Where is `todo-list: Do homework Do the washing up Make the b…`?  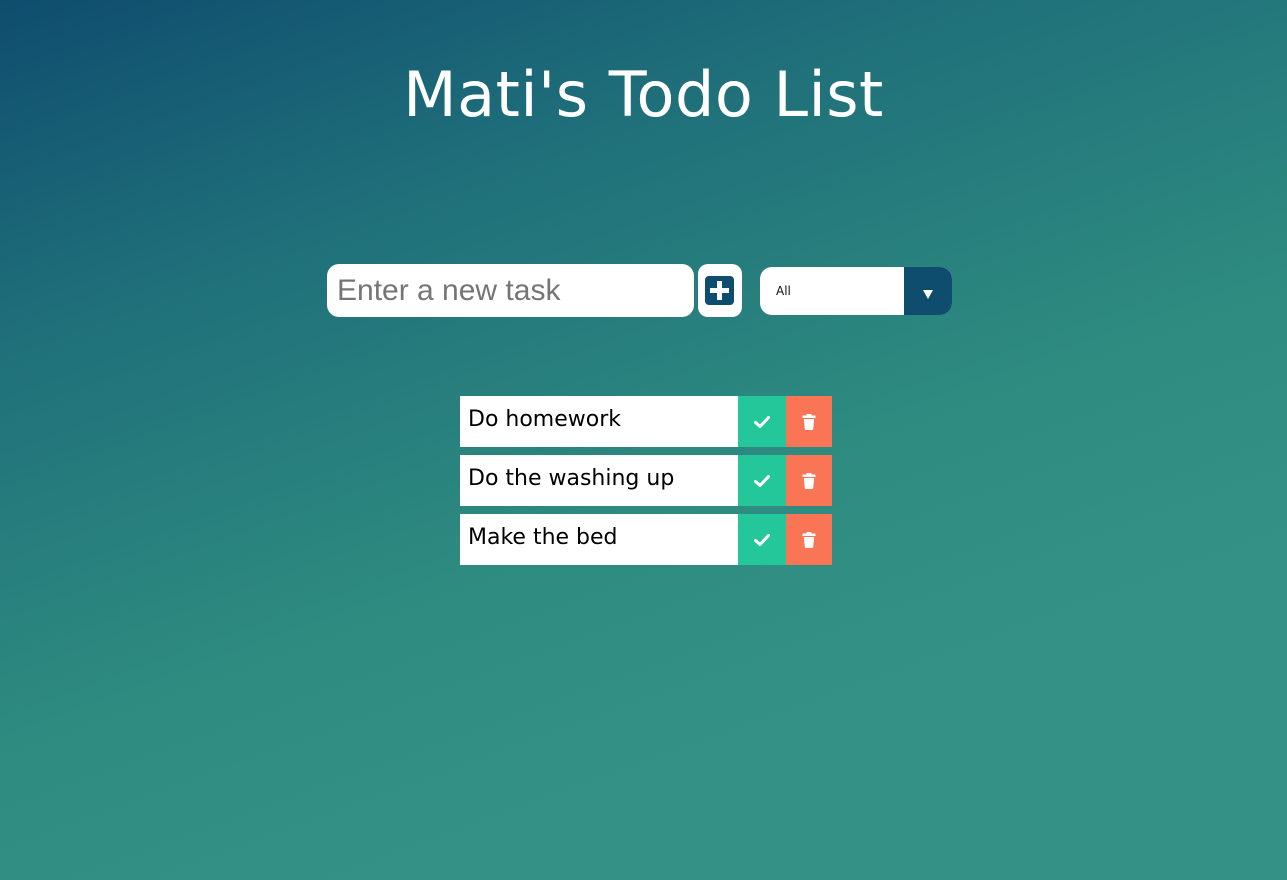
todo-list: Do homework Do the washing up Make the b… is located at coordinates (646, 484).